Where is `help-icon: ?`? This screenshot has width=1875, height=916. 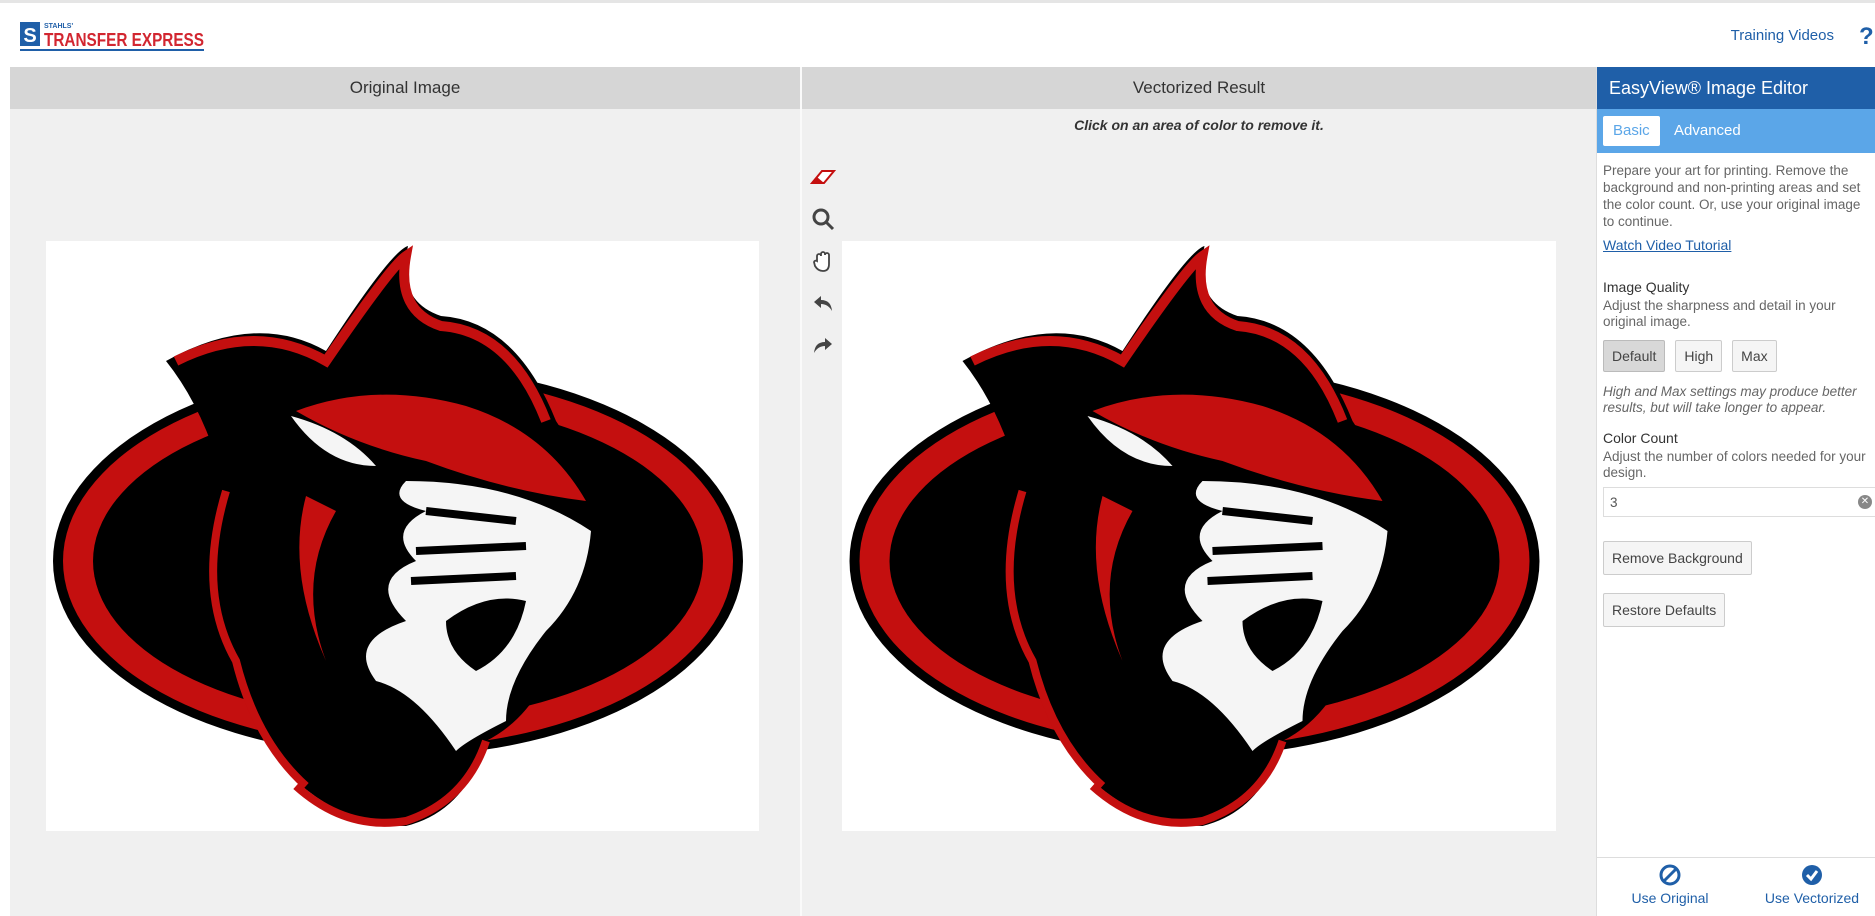 help-icon: ? is located at coordinates (1867, 37).